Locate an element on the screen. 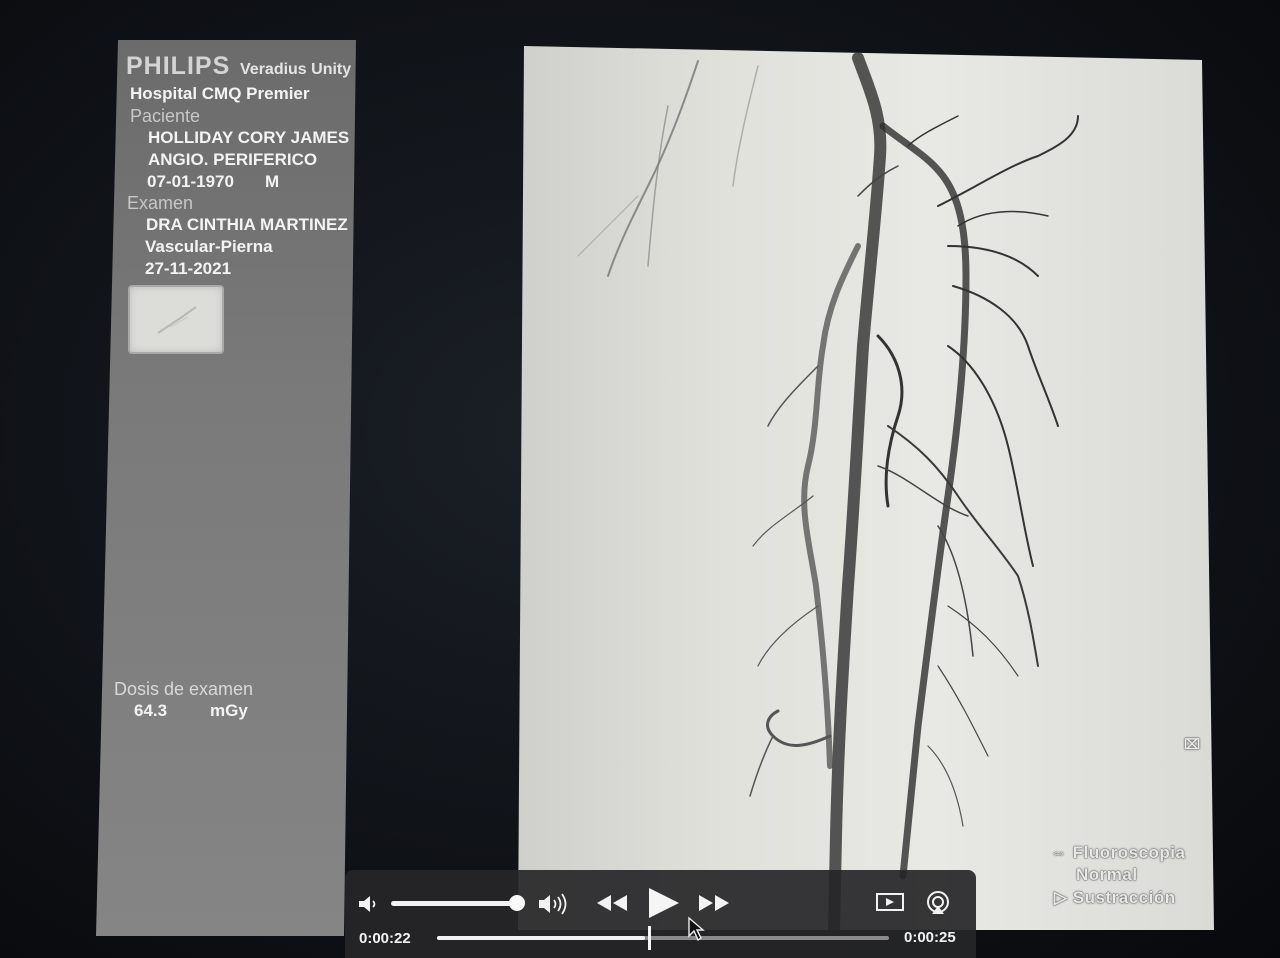 The height and width of the screenshot is (958, 1280). rewind-icon is located at coordinates (612, 903).